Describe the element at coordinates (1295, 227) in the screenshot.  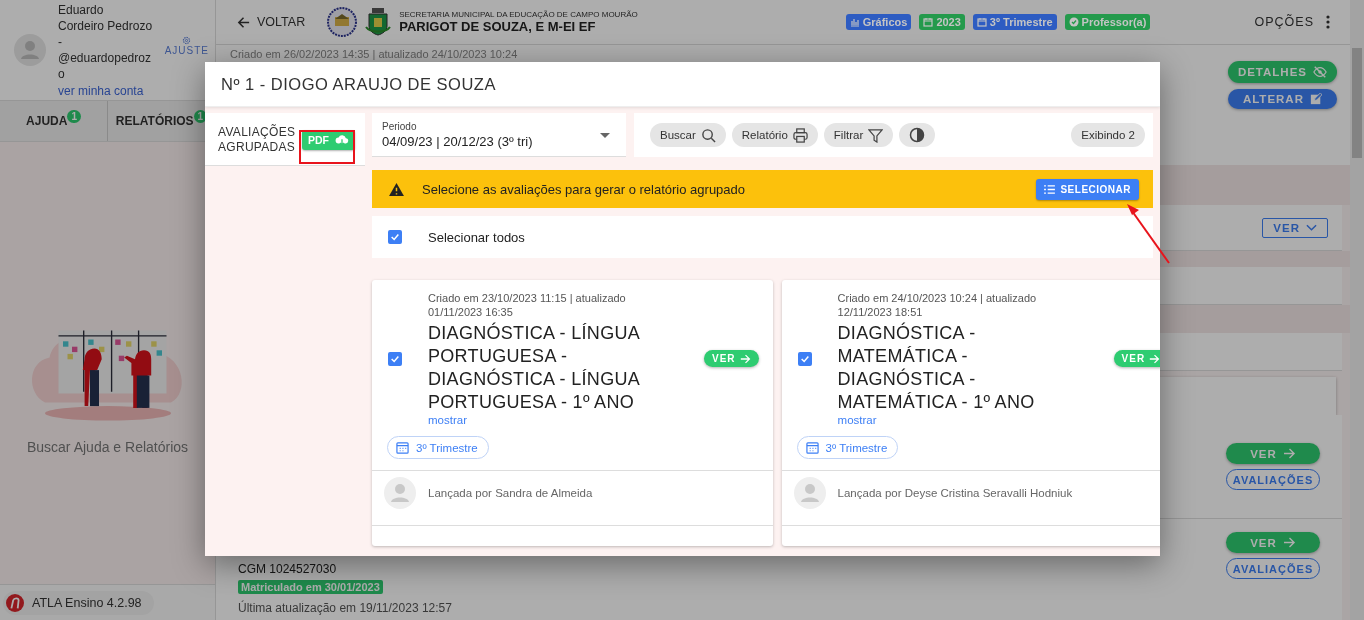
I see `view-dropdown-button: VER` at that location.